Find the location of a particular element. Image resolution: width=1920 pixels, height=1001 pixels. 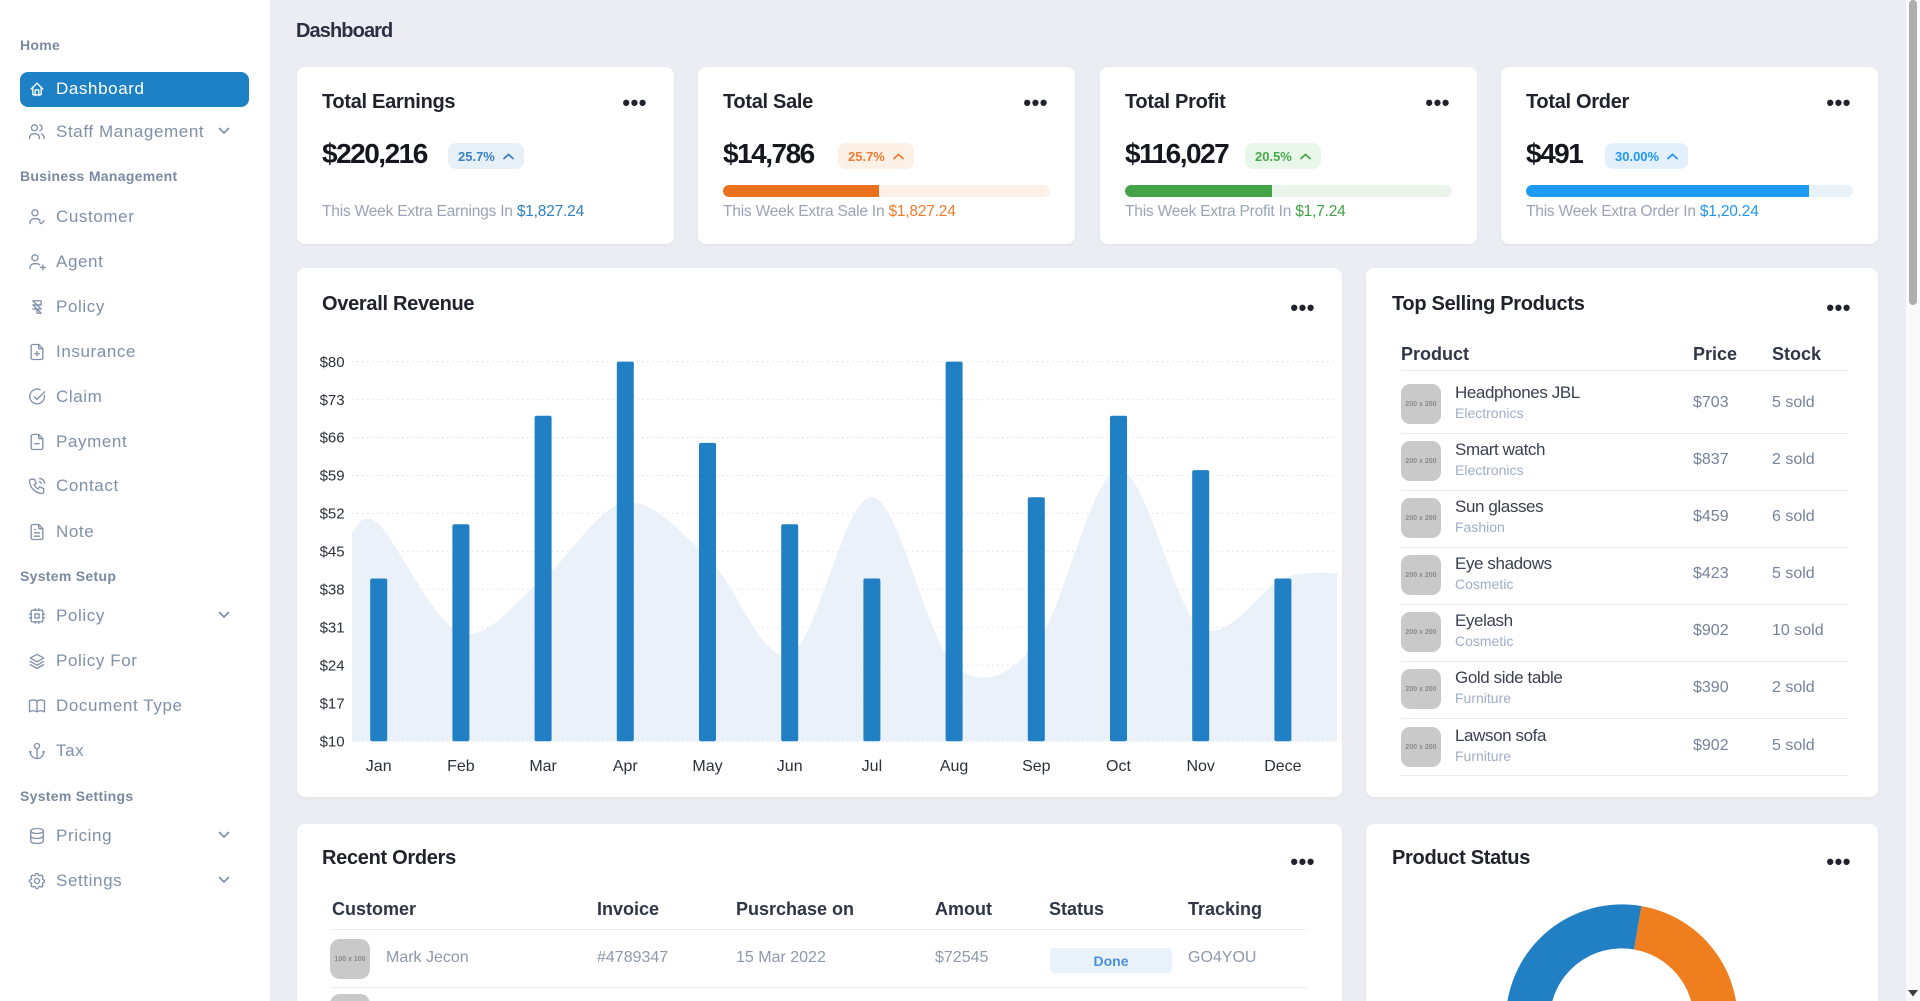

svg-text: $59 is located at coordinates (332, 476).